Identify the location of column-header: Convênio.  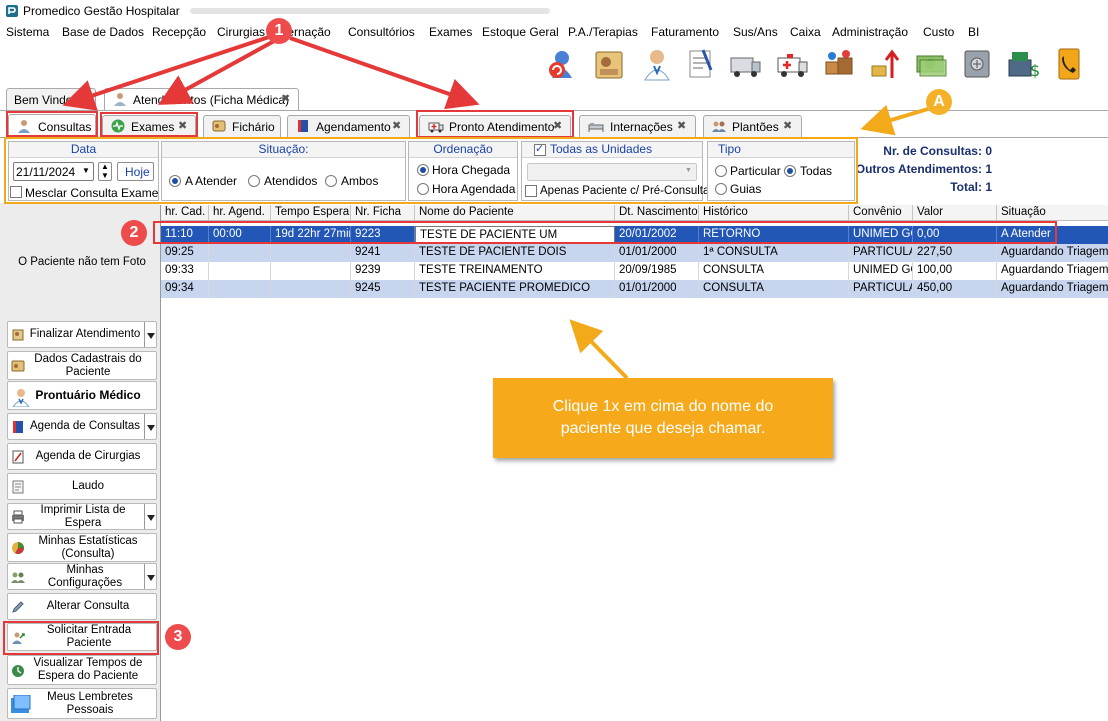
(881, 213).